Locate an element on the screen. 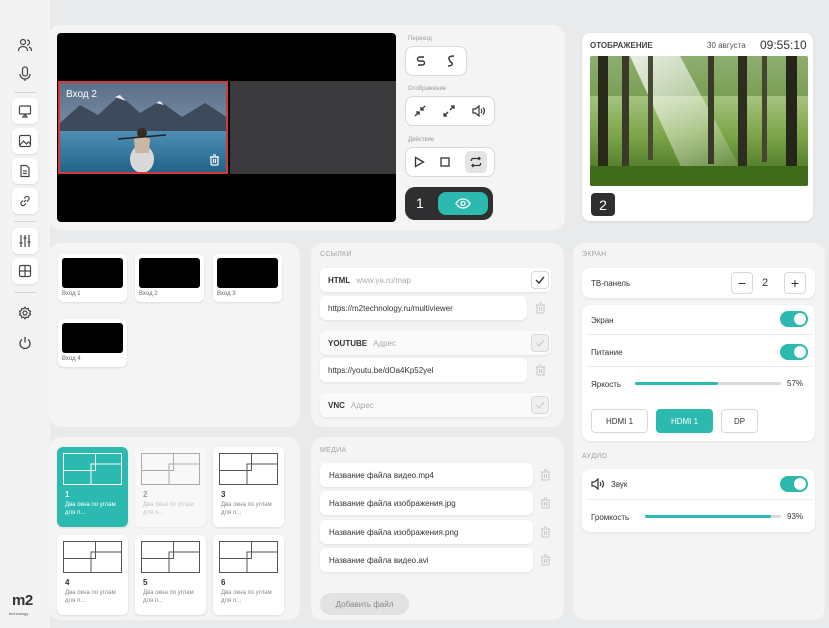  equalizer-icon is located at coordinates (25, 241).